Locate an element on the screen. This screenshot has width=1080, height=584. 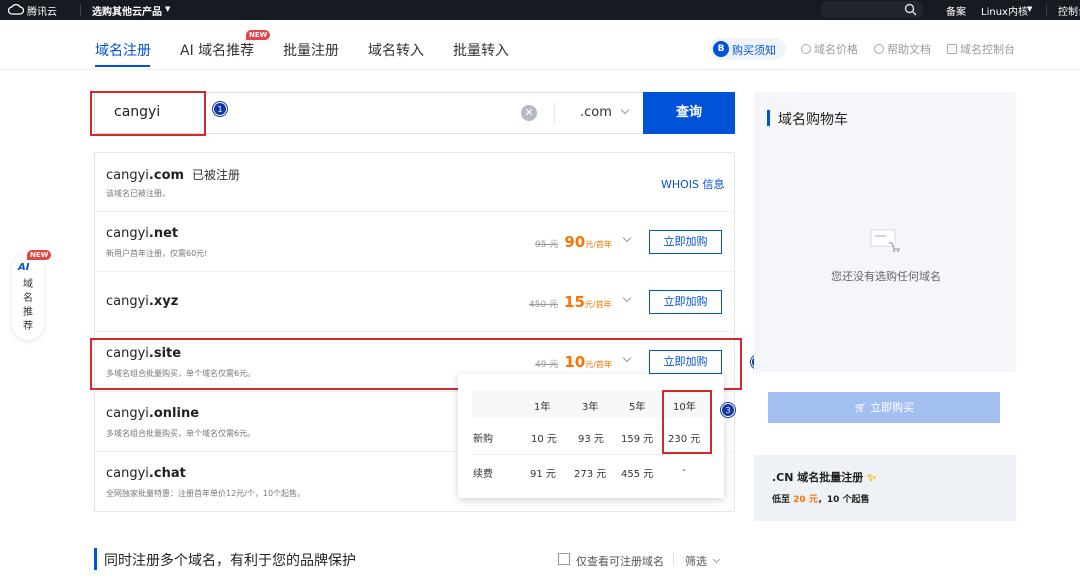
year-header: 3年 is located at coordinates (590, 407).